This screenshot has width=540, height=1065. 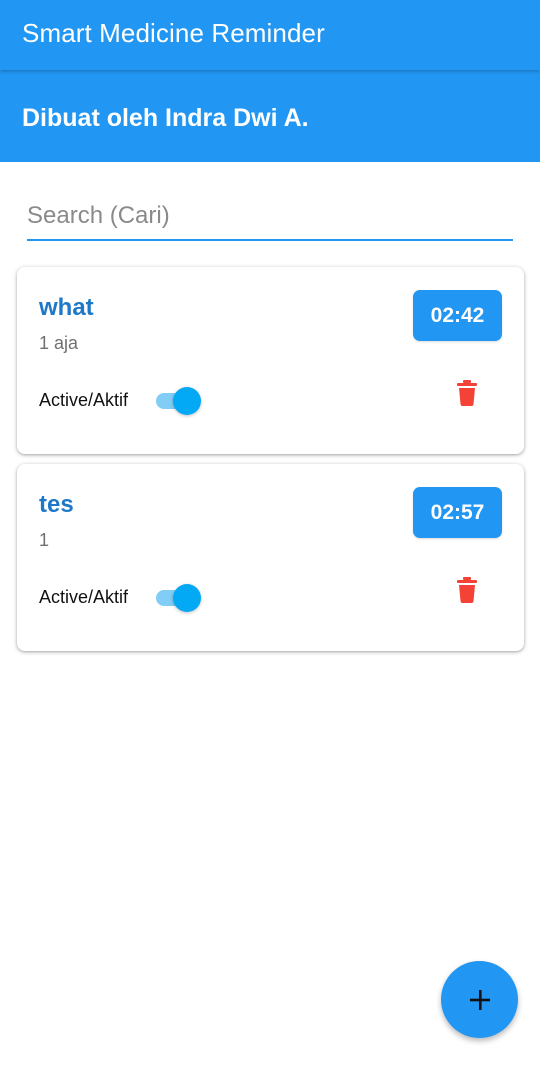 What do you see at coordinates (165, 118) in the screenshot?
I see `author-text: Dibuat oleh Indra Dwi A.` at bounding box center [165, 118].